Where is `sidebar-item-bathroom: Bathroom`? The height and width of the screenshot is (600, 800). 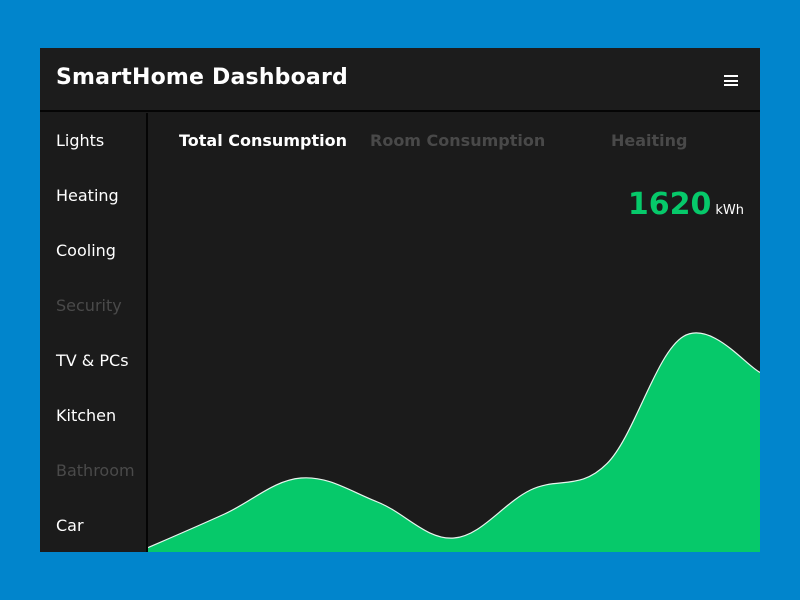 sidebar-item-bathroom: Bathroom is located at coordinates (95, 470).